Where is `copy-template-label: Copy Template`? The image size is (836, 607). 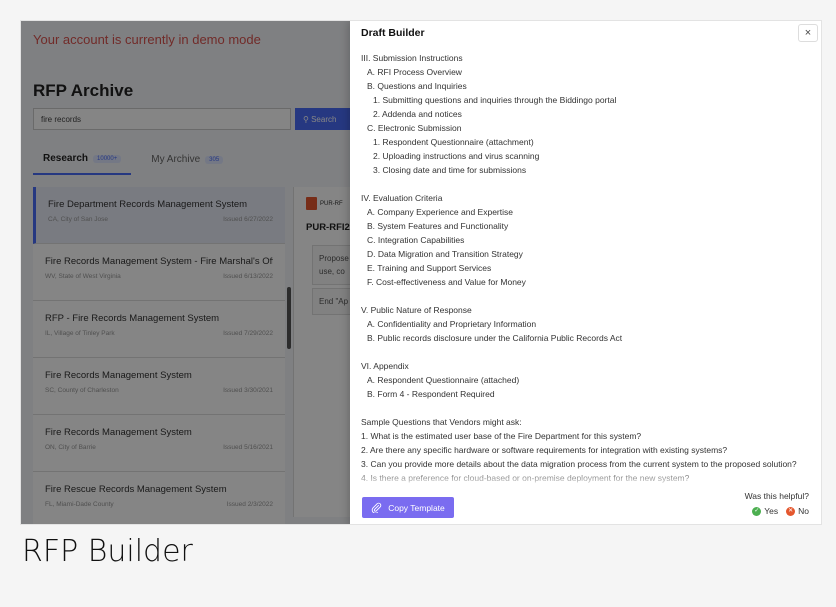 copy-template-label: Copy Template is located at coordinates (416, 507).